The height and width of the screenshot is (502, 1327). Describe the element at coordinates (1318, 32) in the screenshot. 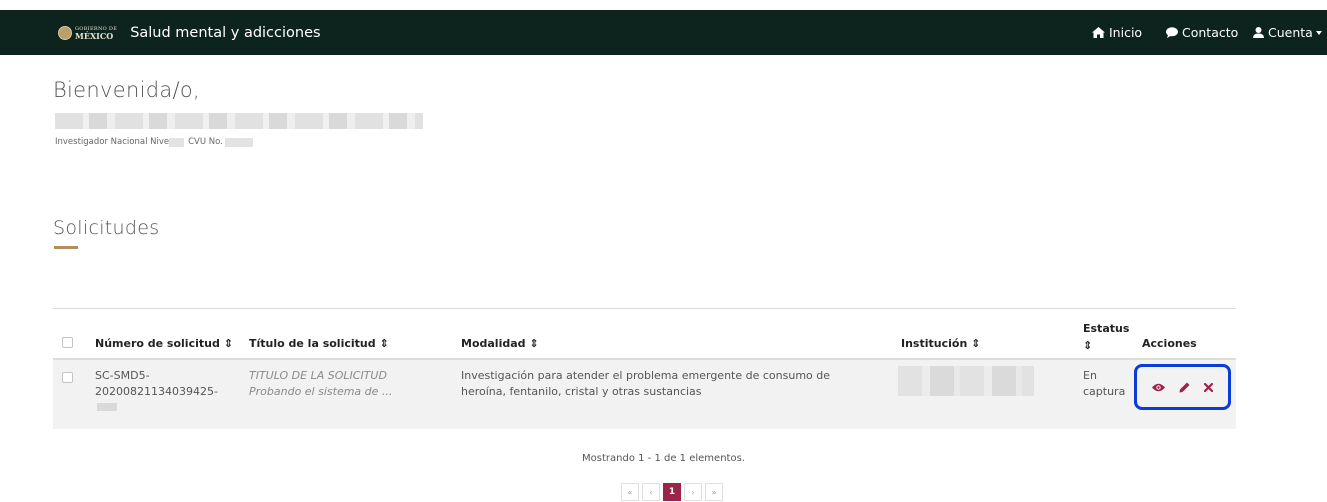

I see `chevron-down-icon` at that location.